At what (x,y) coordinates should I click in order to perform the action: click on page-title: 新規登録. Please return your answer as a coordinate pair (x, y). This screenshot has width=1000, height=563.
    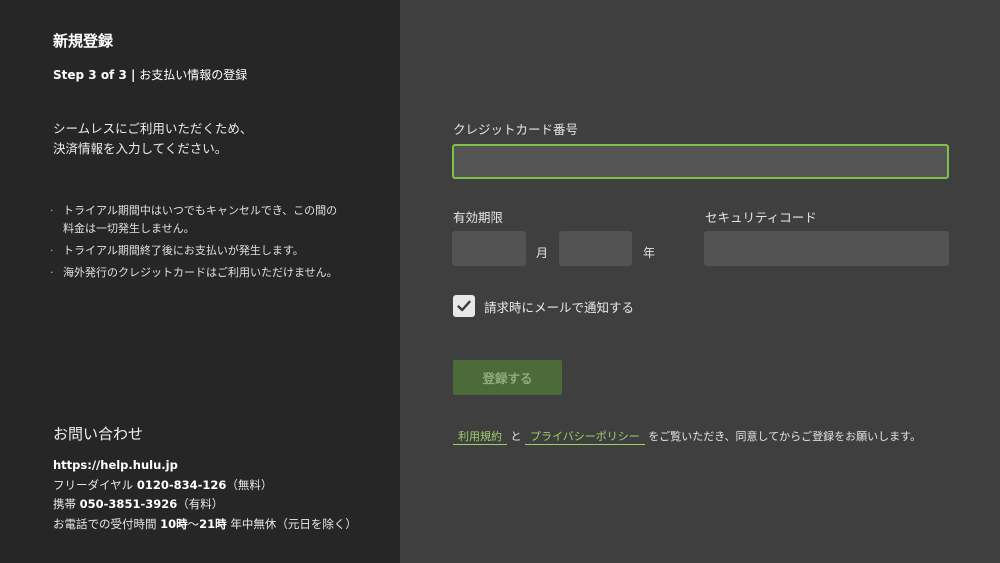
    Looking at the image, I should click on (83, 41).